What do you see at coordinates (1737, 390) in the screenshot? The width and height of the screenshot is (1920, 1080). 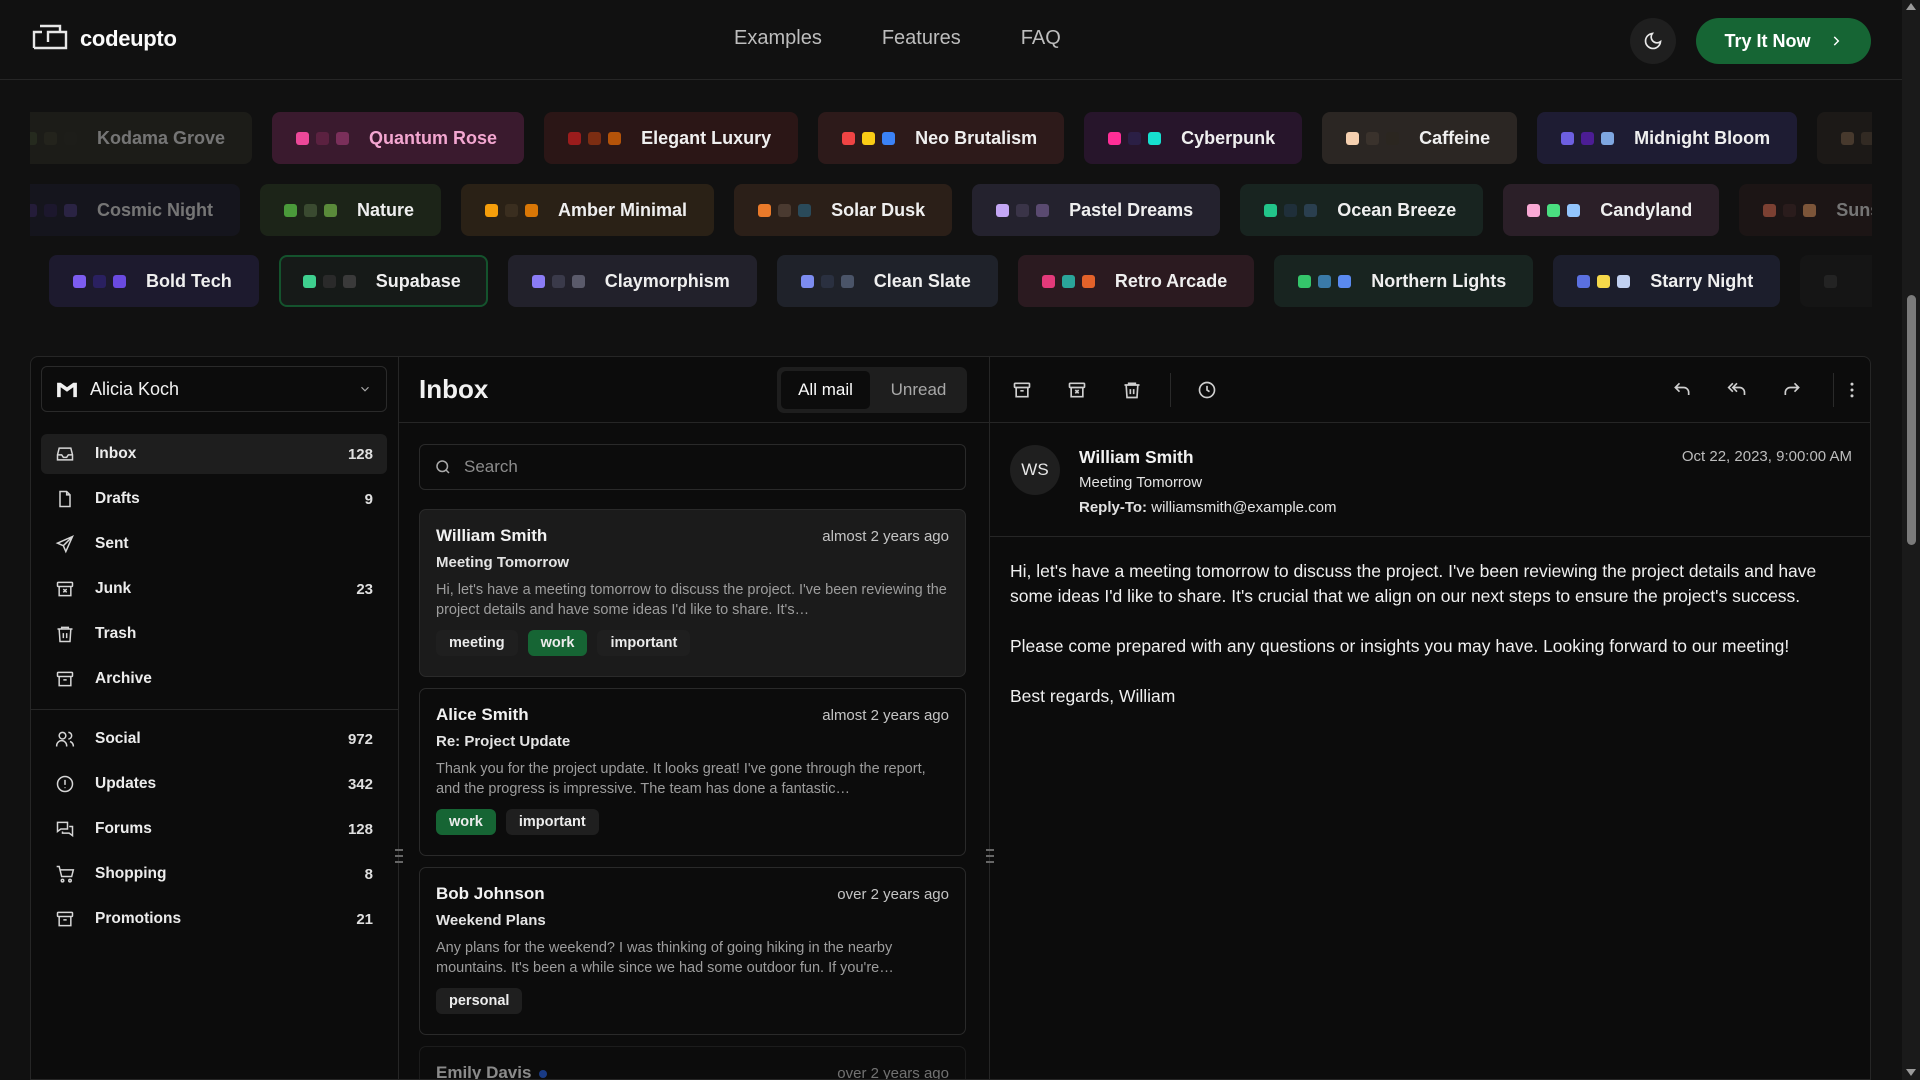 I see `reply-all-button` at bounding box center [1737, 390].